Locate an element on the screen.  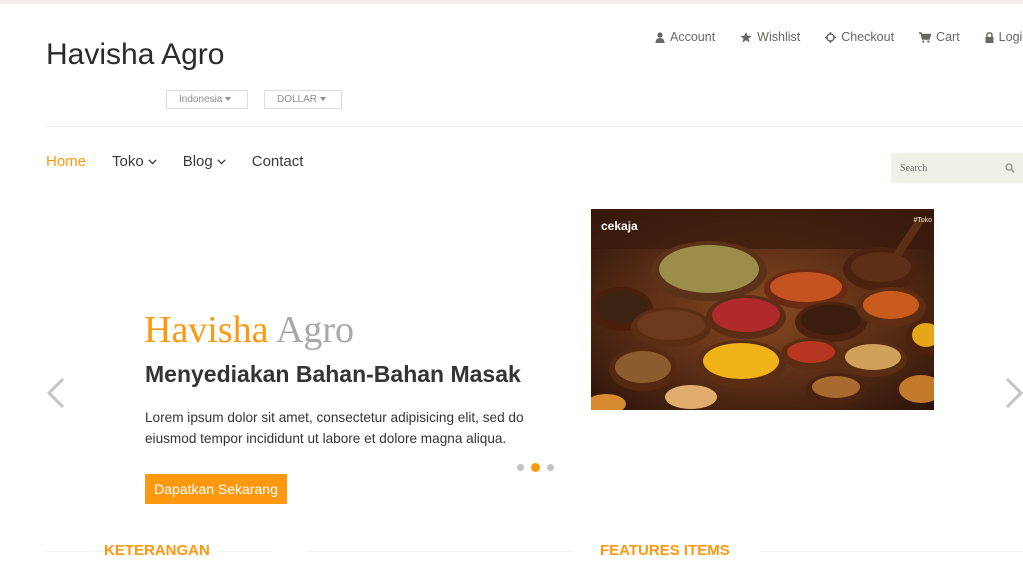
nav-home-label: Home is located at coordinates (66, 161).